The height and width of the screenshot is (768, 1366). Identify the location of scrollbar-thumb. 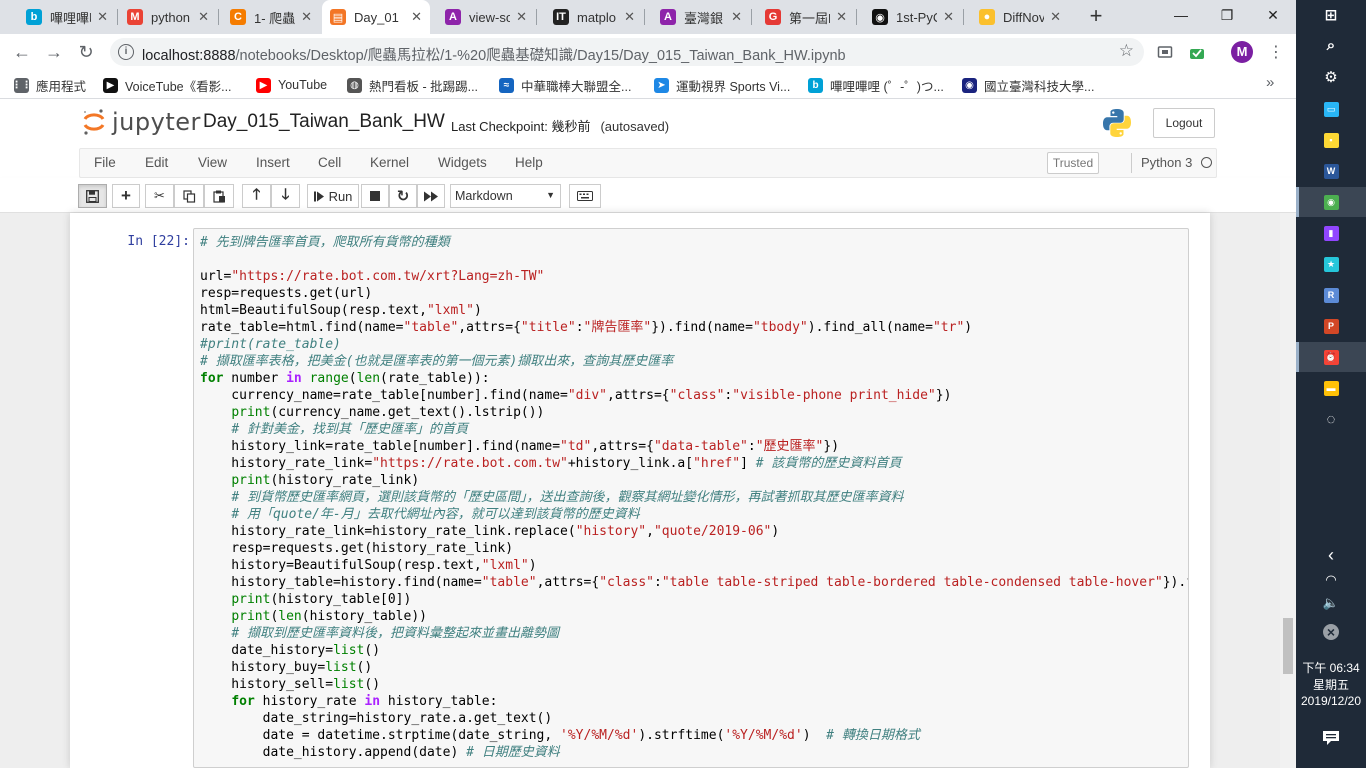
(1288, 646).